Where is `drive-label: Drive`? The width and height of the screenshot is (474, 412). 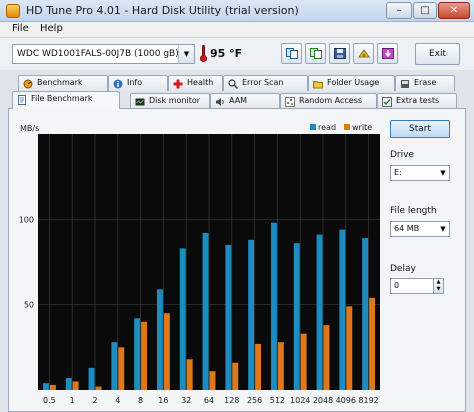 drive-label: Drive is located at coordinates (402, 155).